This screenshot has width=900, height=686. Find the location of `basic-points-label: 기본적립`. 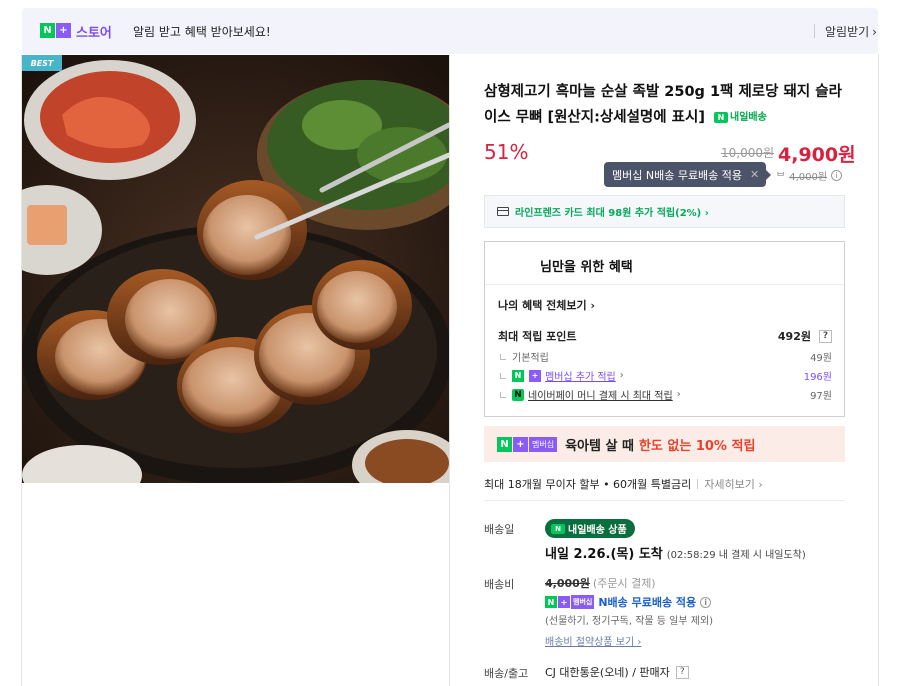

basic-points-label: 기본적립 is located at coordinates (530, 358).